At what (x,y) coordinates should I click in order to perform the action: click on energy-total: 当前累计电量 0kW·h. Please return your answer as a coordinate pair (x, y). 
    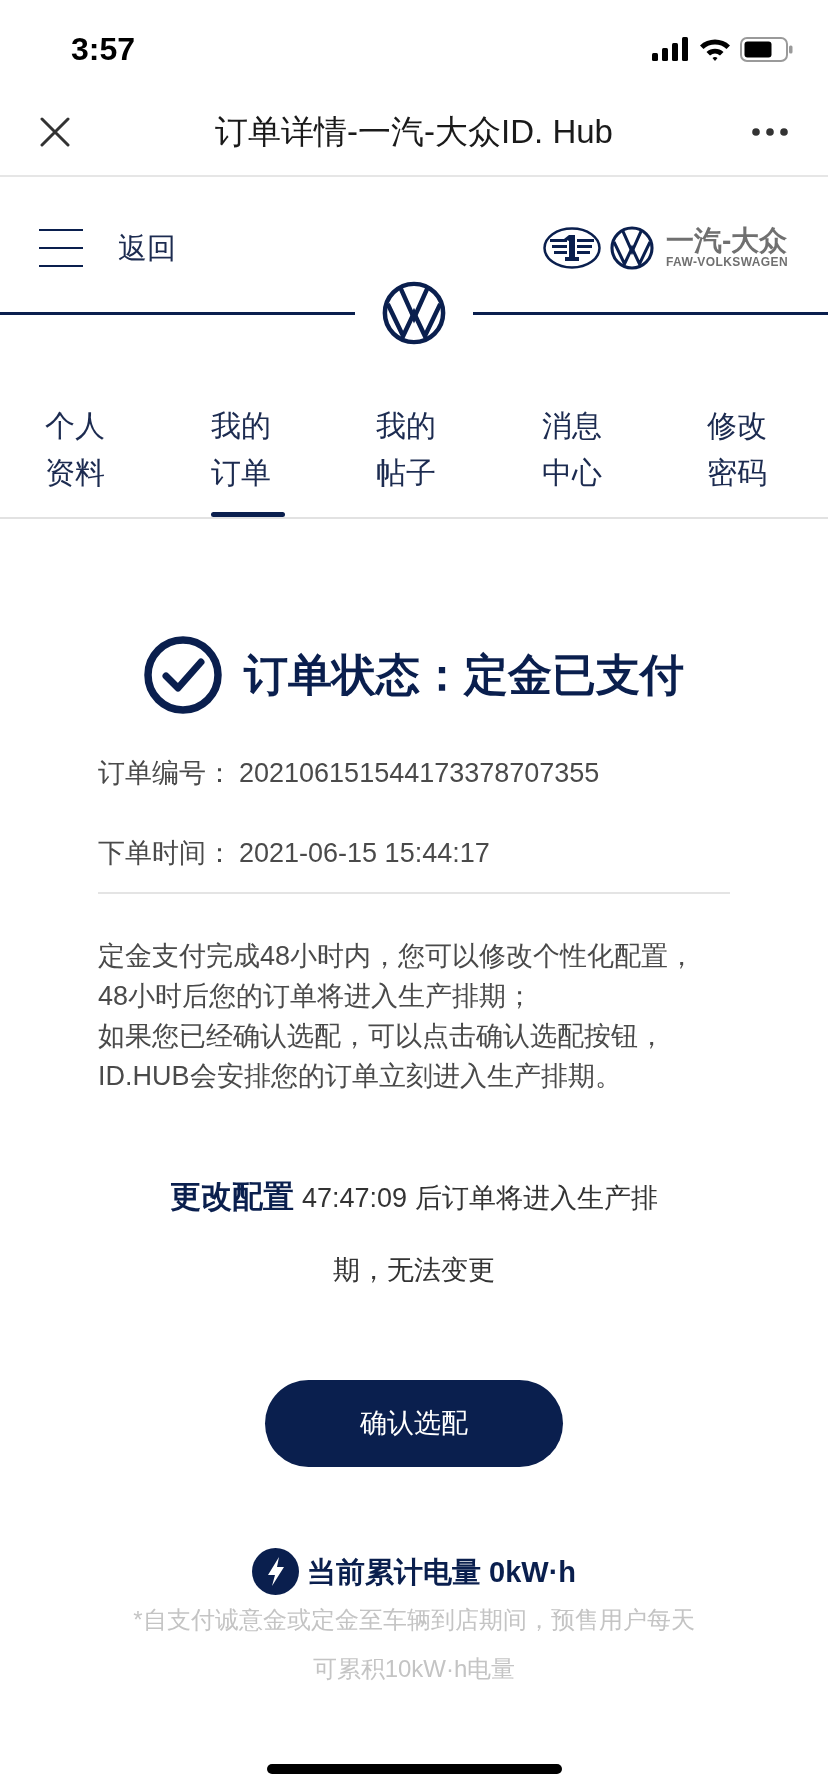
    Looking at the image, I should click on (441, 1572).